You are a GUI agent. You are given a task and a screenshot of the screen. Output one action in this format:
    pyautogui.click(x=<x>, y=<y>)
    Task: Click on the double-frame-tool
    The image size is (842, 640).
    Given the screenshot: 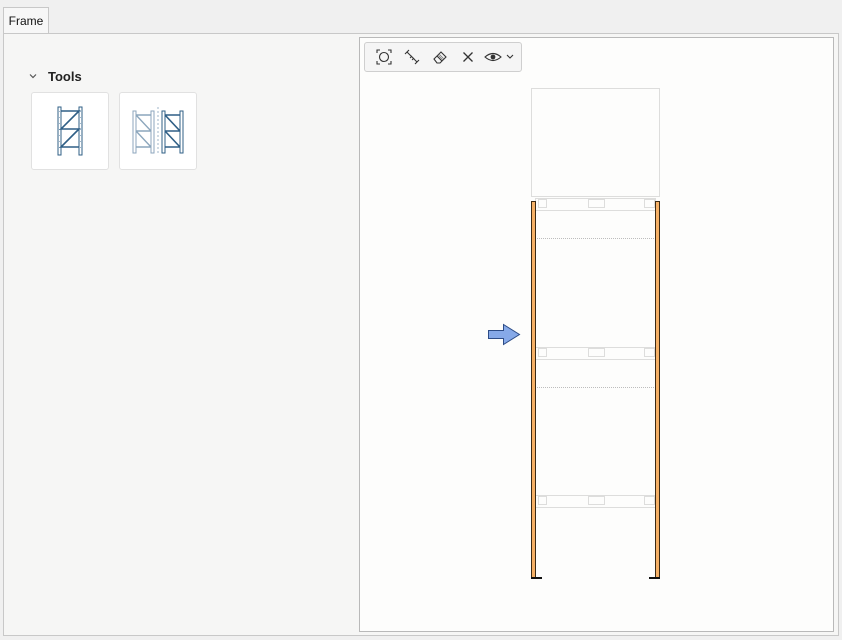 What is the action you would take?
    pyautogui.click(x=158, y=131)
    